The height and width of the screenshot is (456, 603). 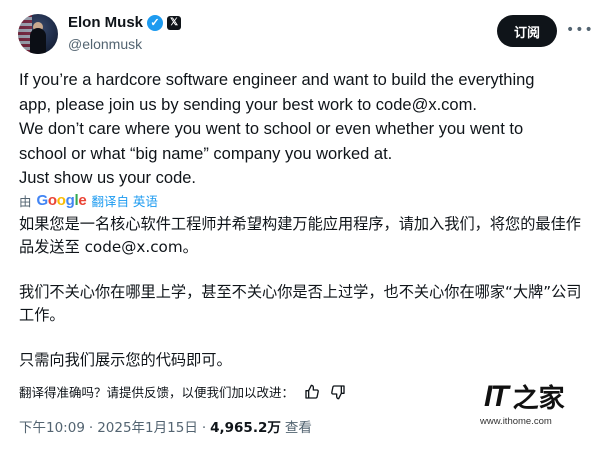 I want to click on watermark-logo-zh: 之家, so click(x=538, y=398).